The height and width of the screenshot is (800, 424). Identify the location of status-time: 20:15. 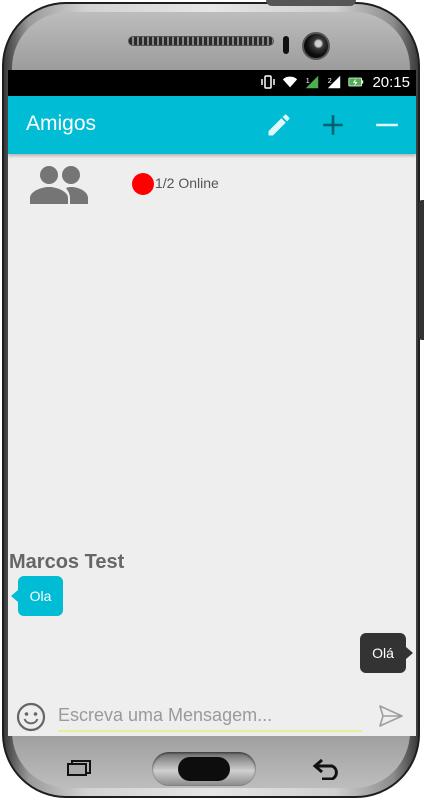
(391, 82).